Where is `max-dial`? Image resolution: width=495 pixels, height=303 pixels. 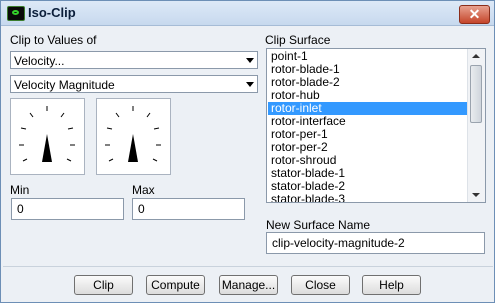 max-dial is located at coordinates (133, 136).